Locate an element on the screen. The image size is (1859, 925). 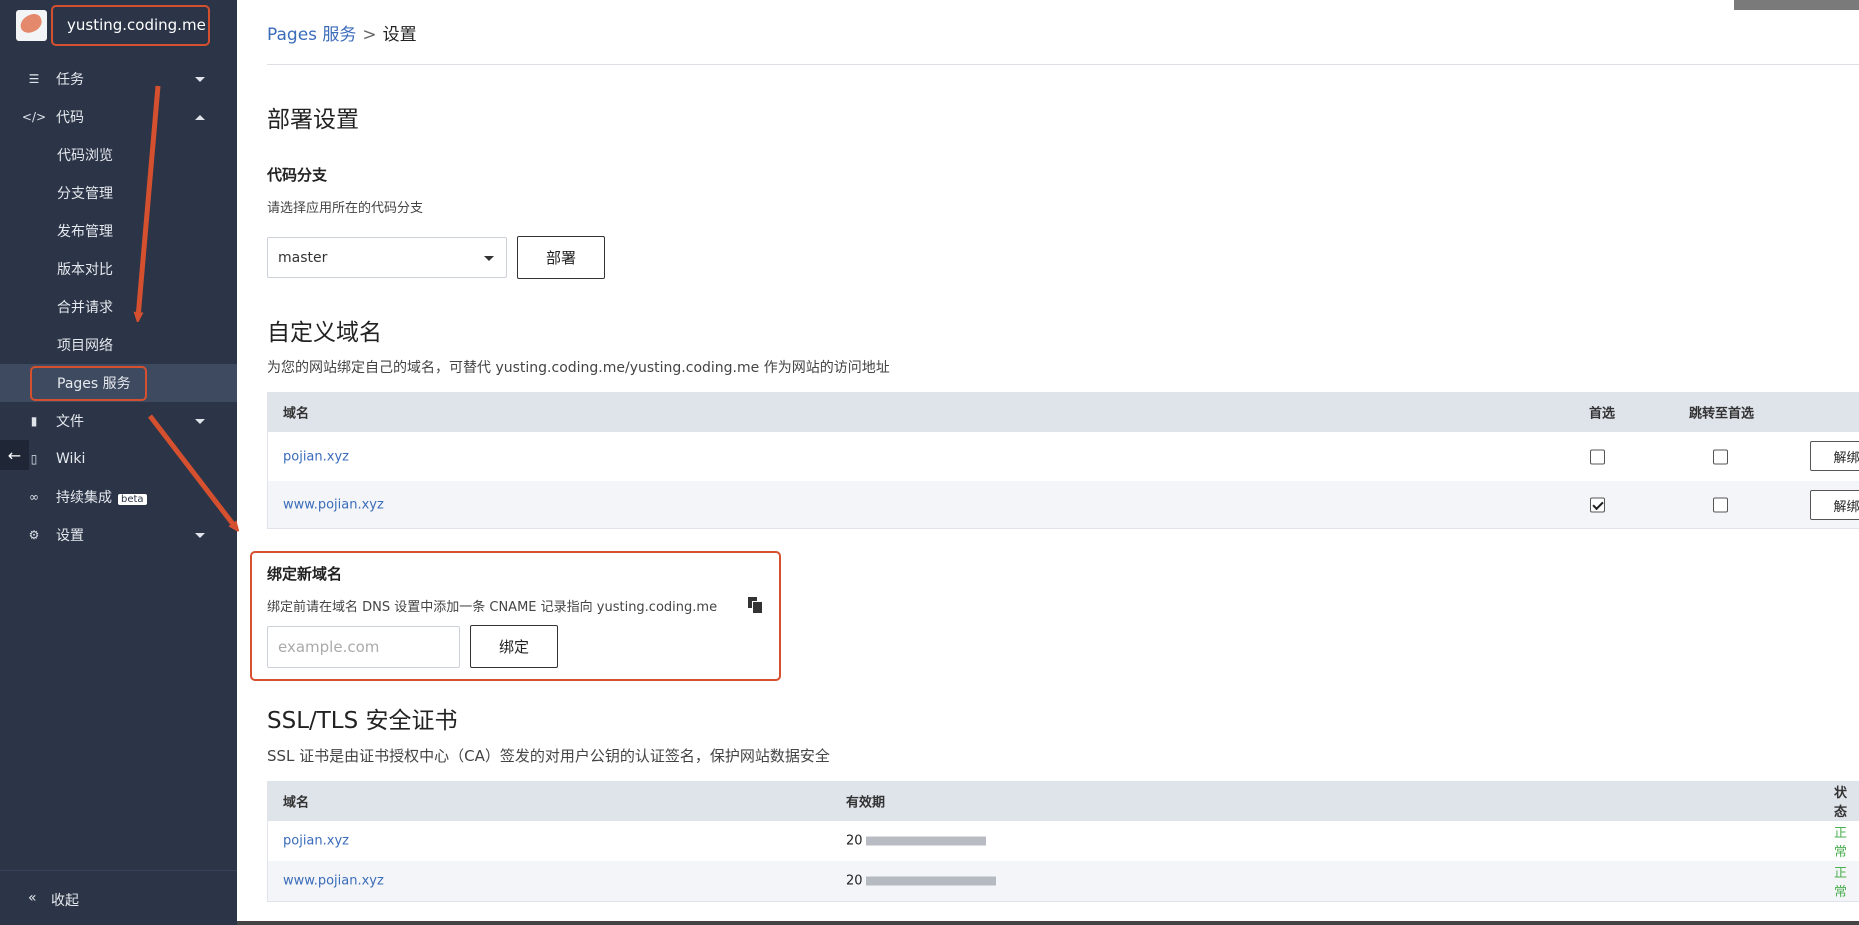
collapse-label: 收起 is located at coordinates (65, 901).